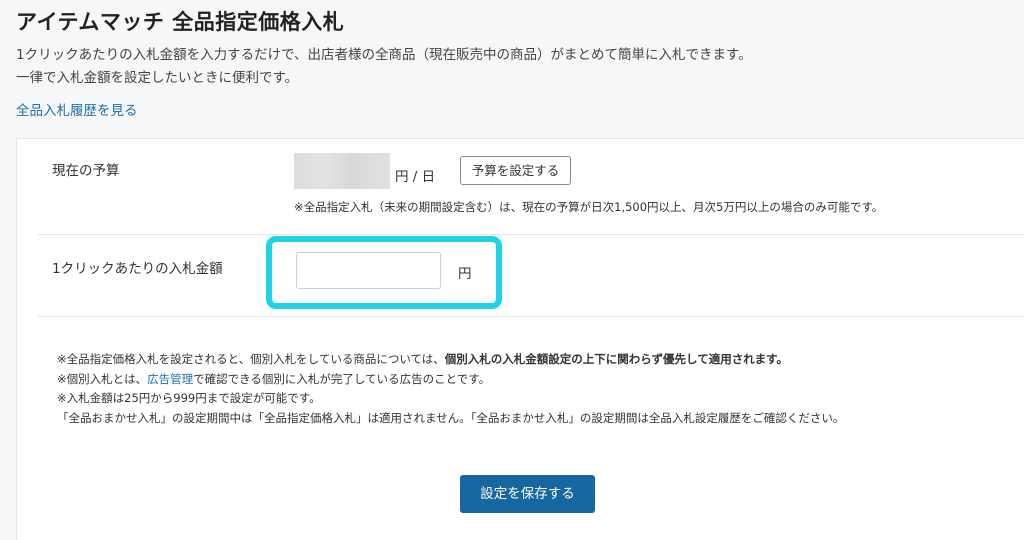 The height and width of the screenshot is (540, 1024). Describe the element at coordinates (86, 171) in the screenshot. I see `budget-label: 現在の予算` at that location.